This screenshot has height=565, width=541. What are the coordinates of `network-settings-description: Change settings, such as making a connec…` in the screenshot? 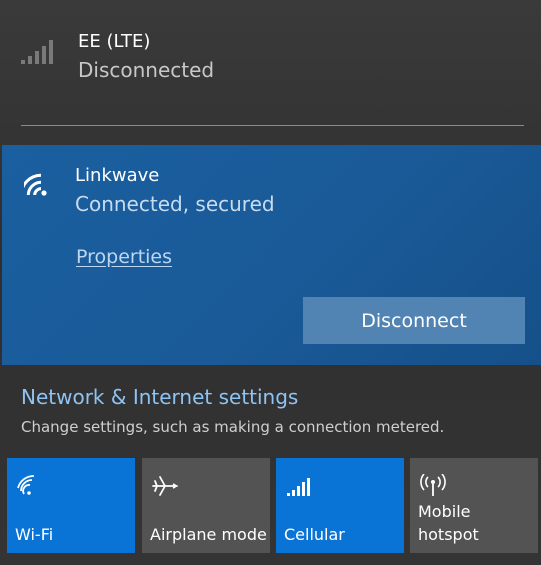 It's located at (233, 427).